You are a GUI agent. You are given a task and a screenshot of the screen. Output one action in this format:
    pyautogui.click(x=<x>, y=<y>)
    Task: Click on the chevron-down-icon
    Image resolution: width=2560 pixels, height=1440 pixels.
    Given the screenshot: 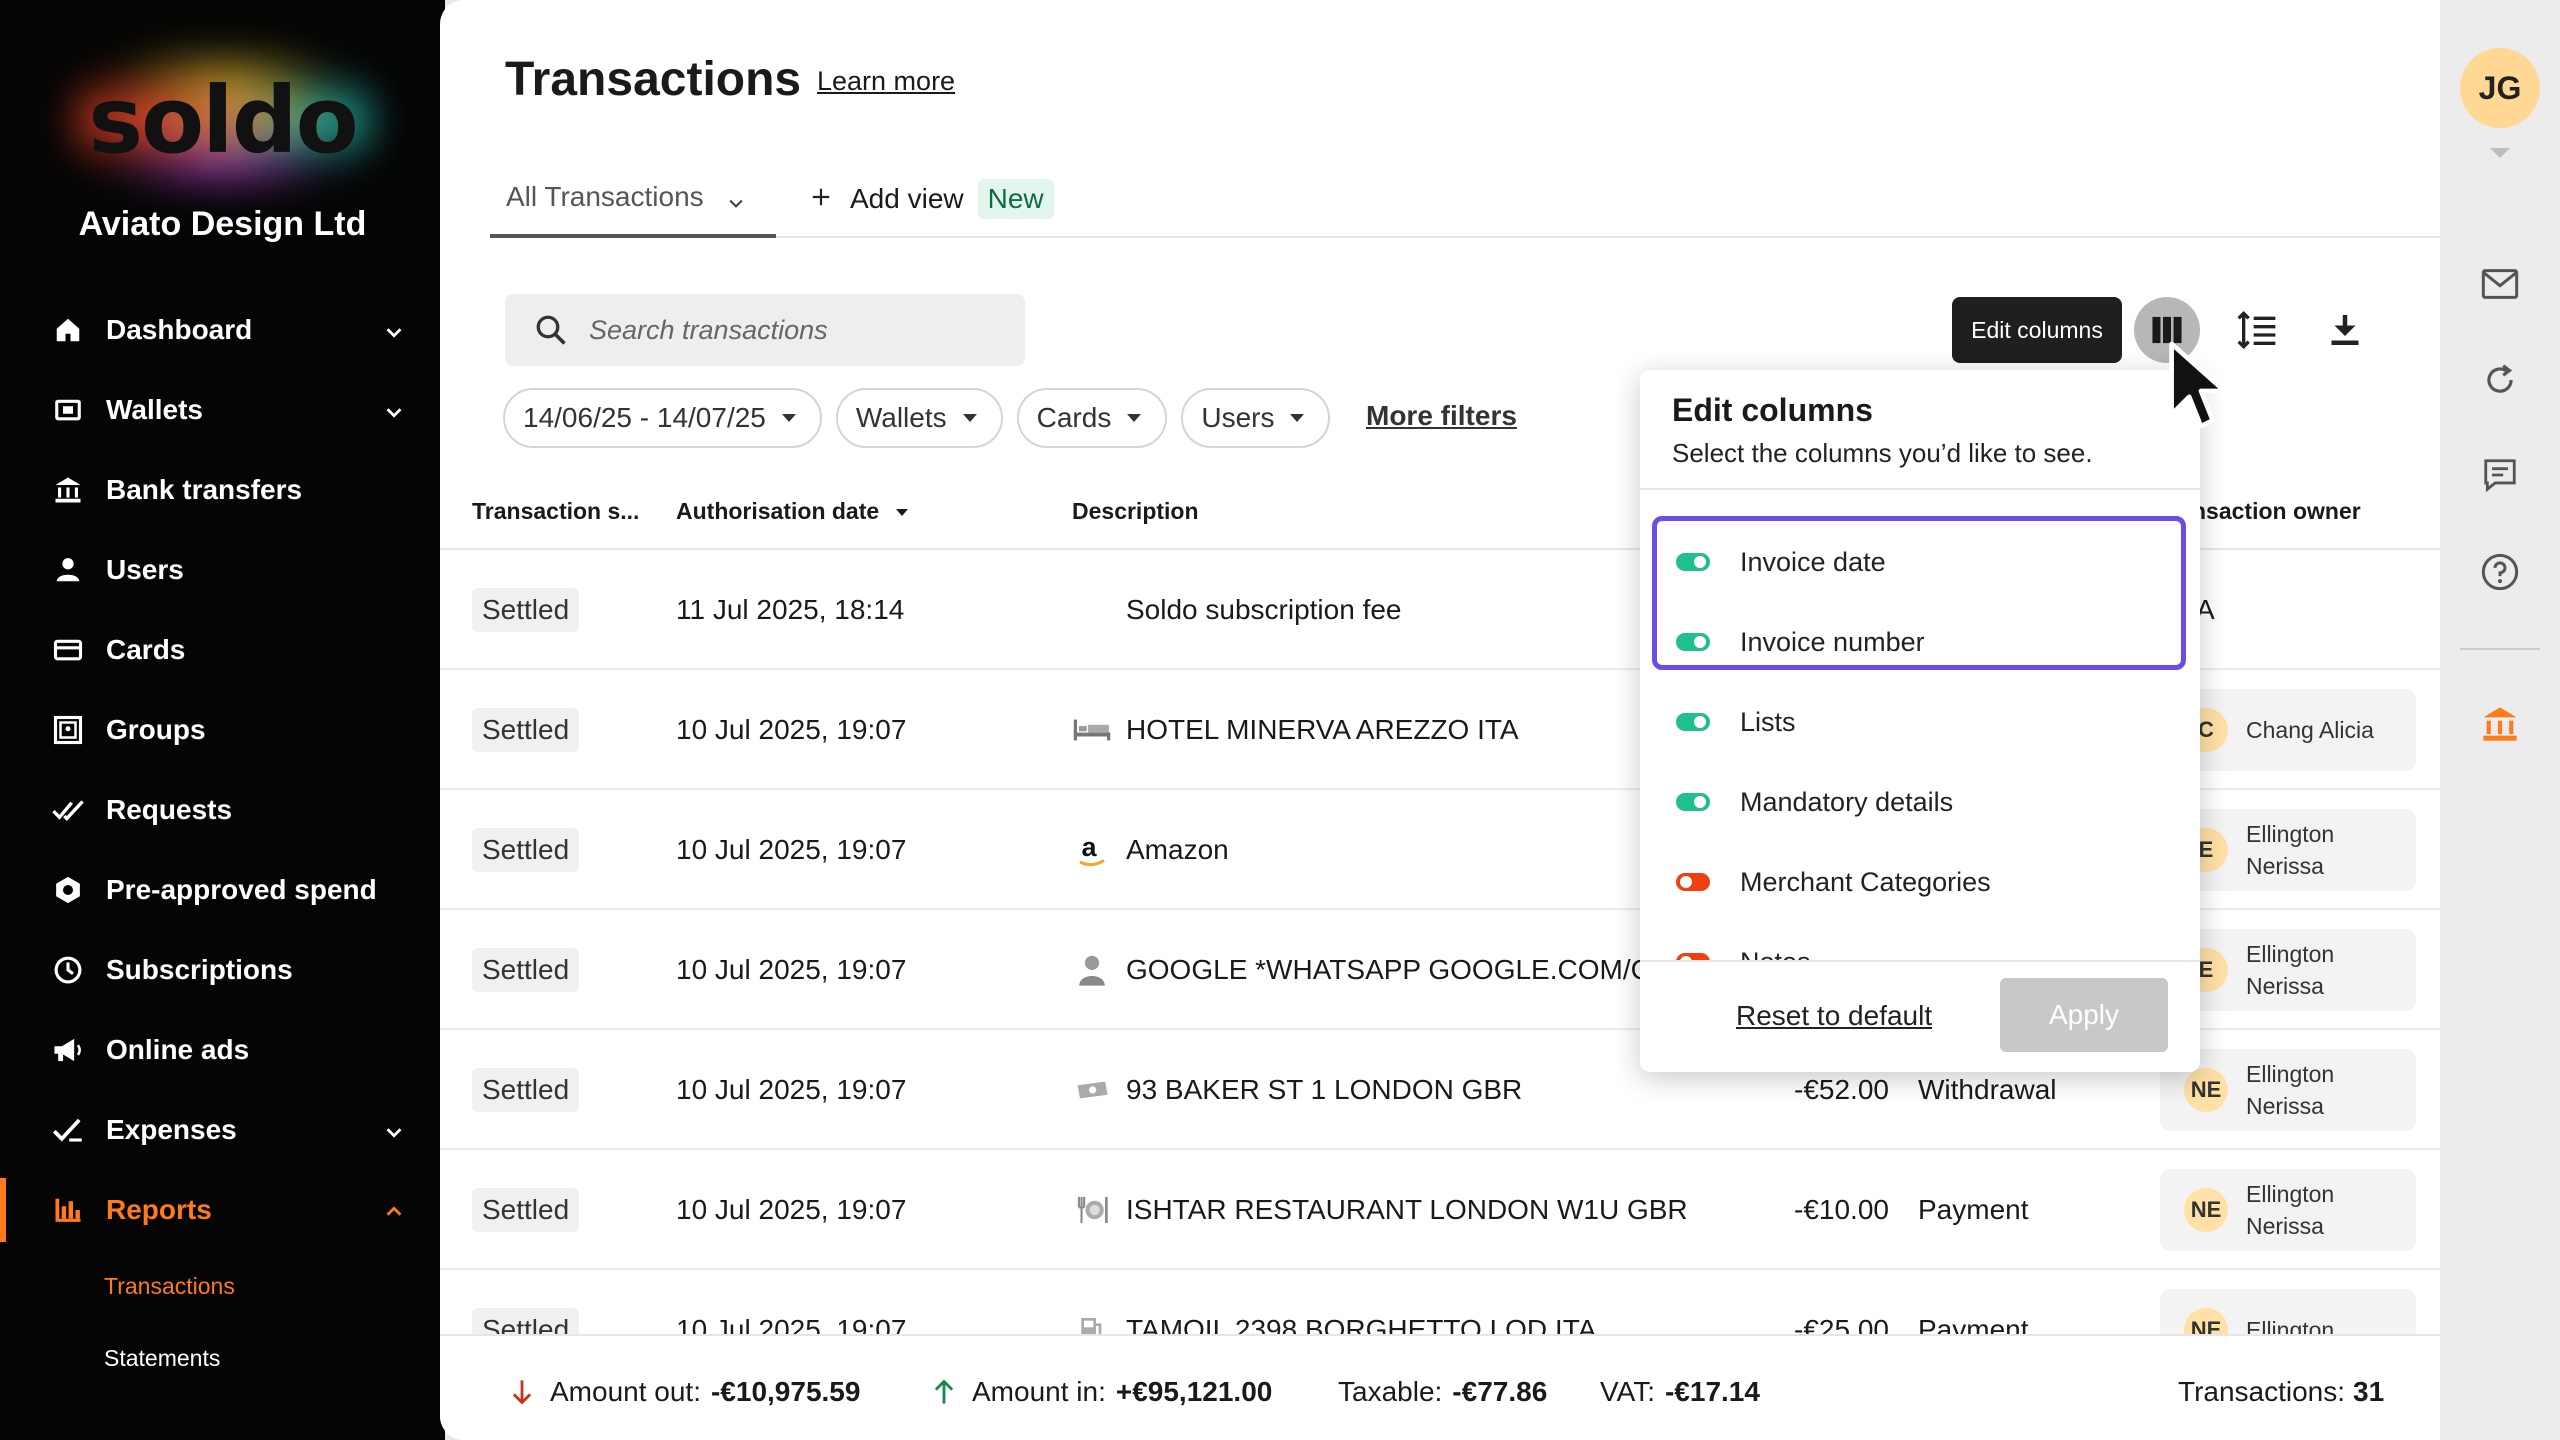 What is the action you would take?
    pyautogui.click(x=394, y=414)
    